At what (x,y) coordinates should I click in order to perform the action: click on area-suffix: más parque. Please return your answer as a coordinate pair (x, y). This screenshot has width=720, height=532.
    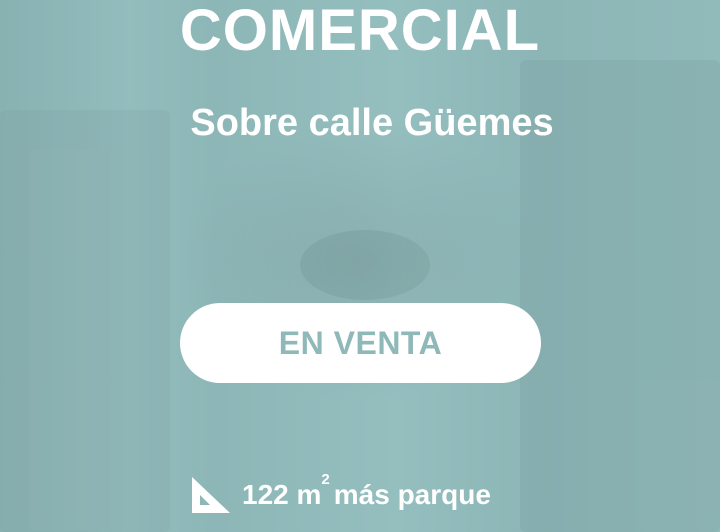
    Looking at the image, I should click on (412, 494).